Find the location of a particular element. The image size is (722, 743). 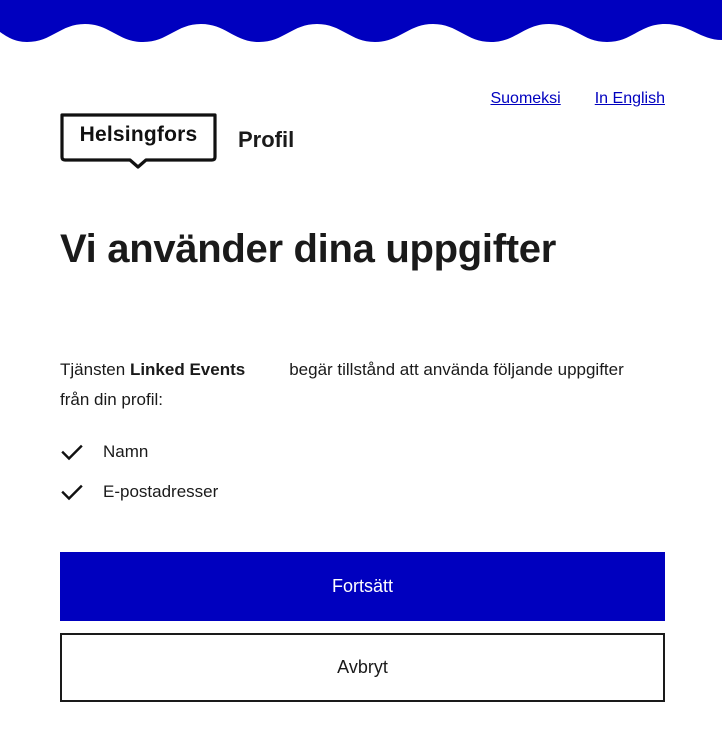

language-link-english: In English is located at coordinates (630, 99).